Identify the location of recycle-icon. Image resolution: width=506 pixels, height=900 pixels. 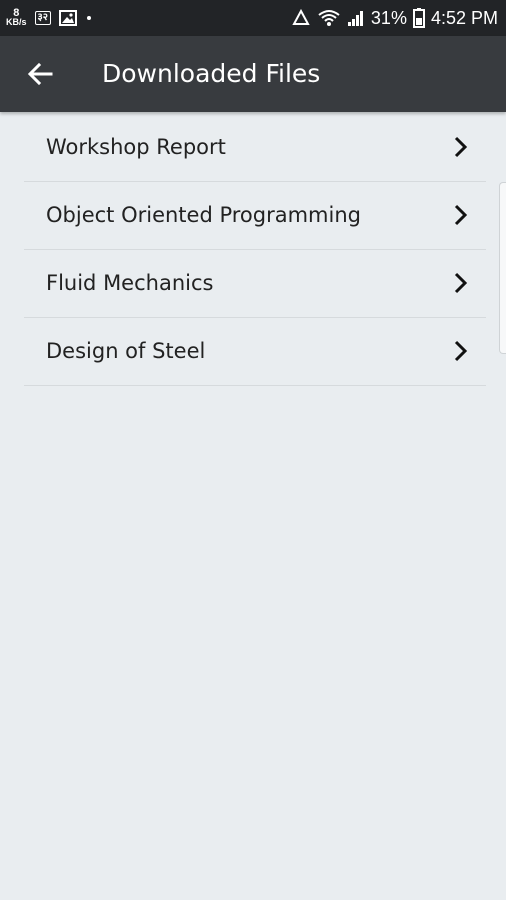
(301, 18).